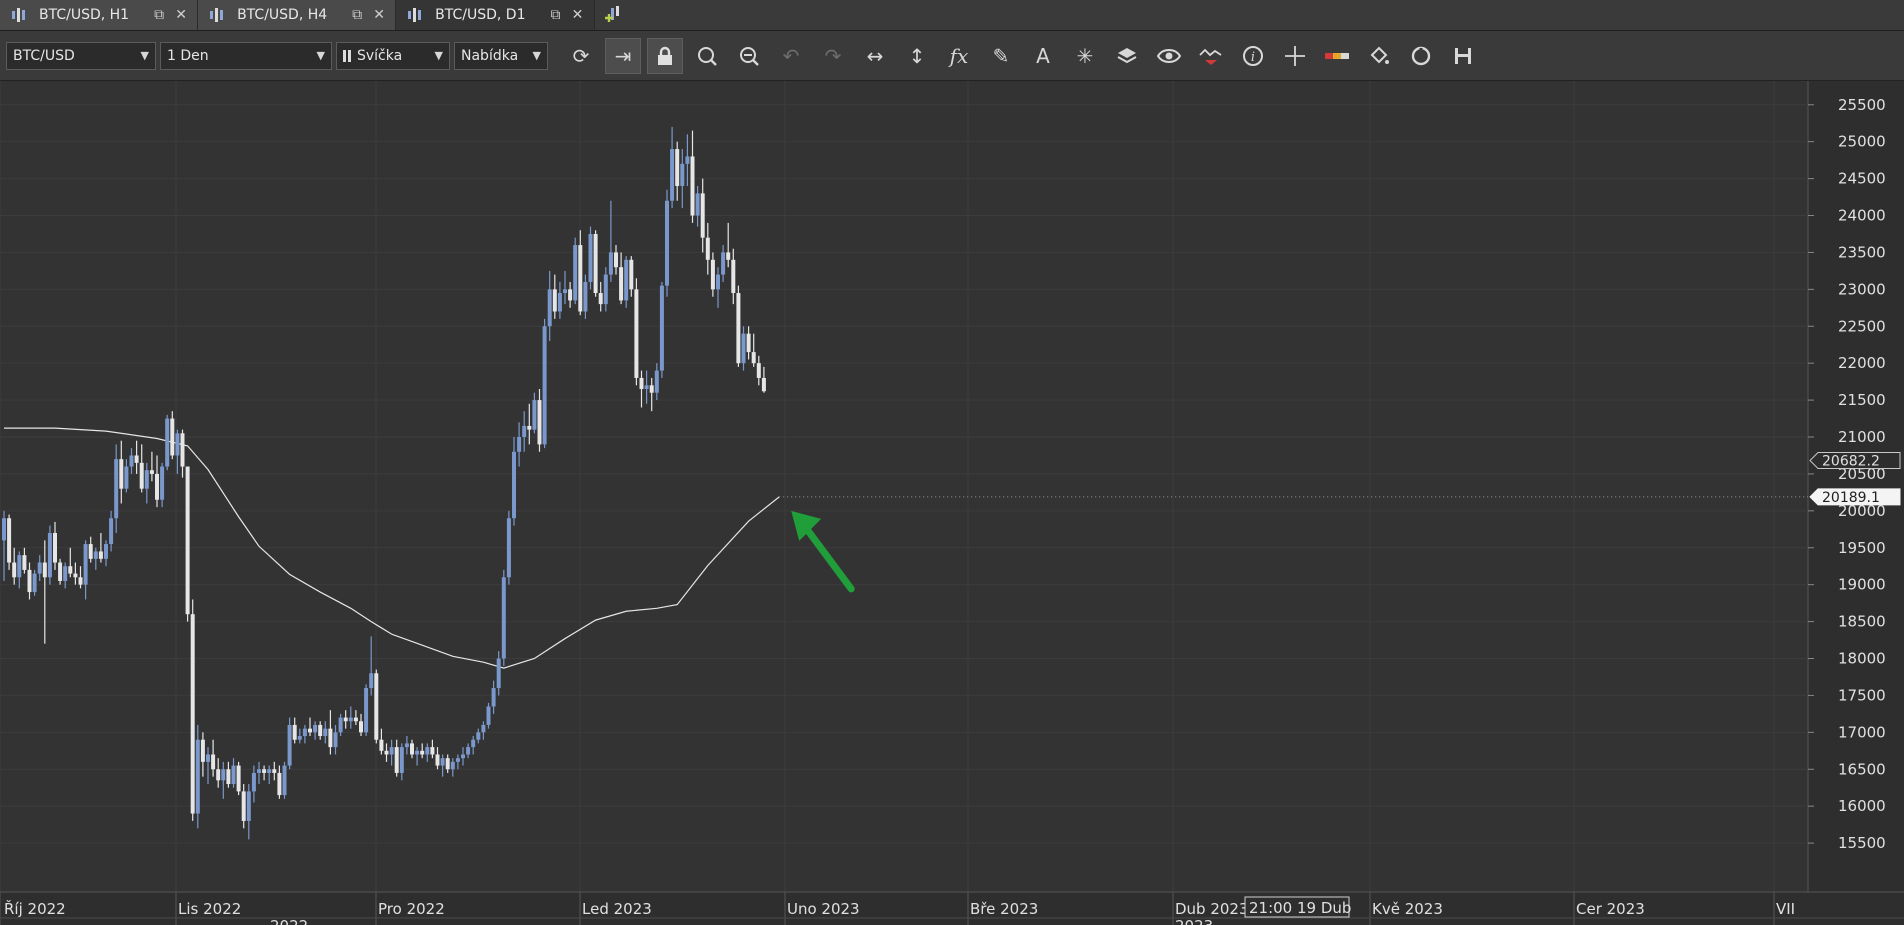  What do you see at coordinates (1862, 659) in the screenshot?
I see `y-tick-label: 18000` at bounding box center [1862, 659].